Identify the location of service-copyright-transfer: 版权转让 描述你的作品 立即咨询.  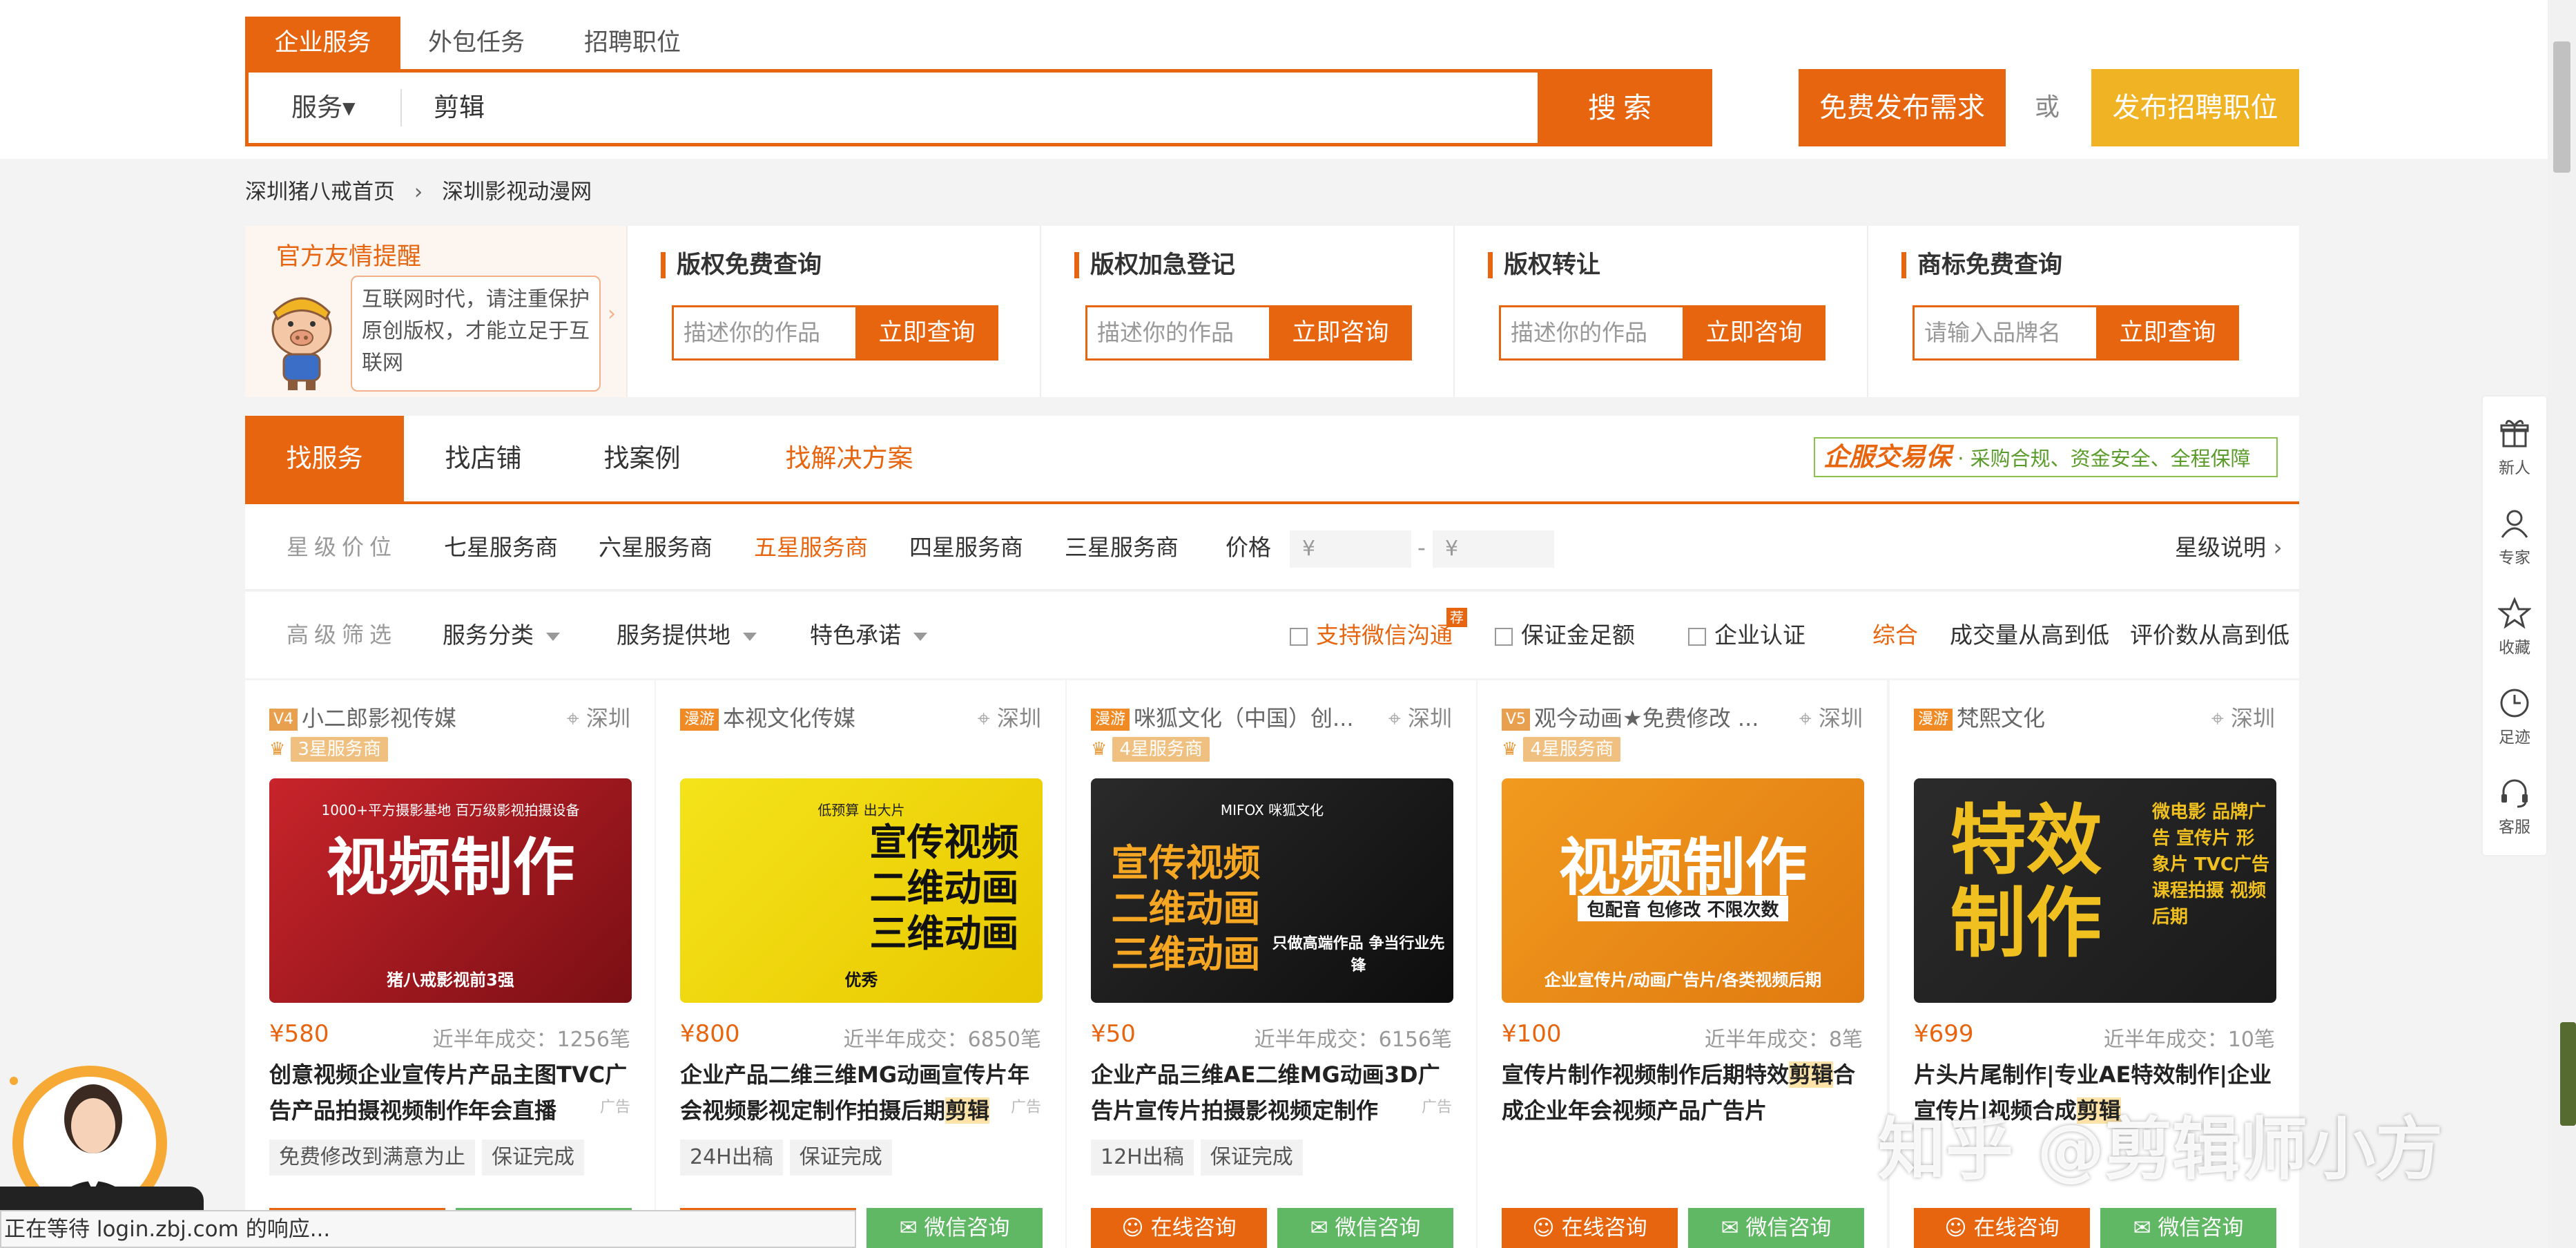
(1660, 312).